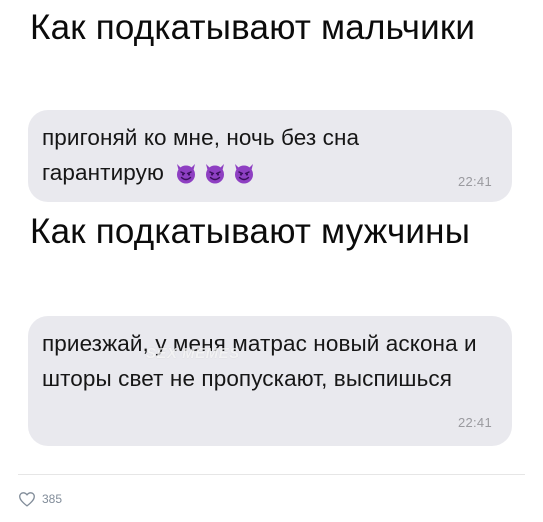  What do you see at coordinates (474, 181) in the screenshot?
I see `message-time-boys: 22:41` at bounding box center [474, 181].